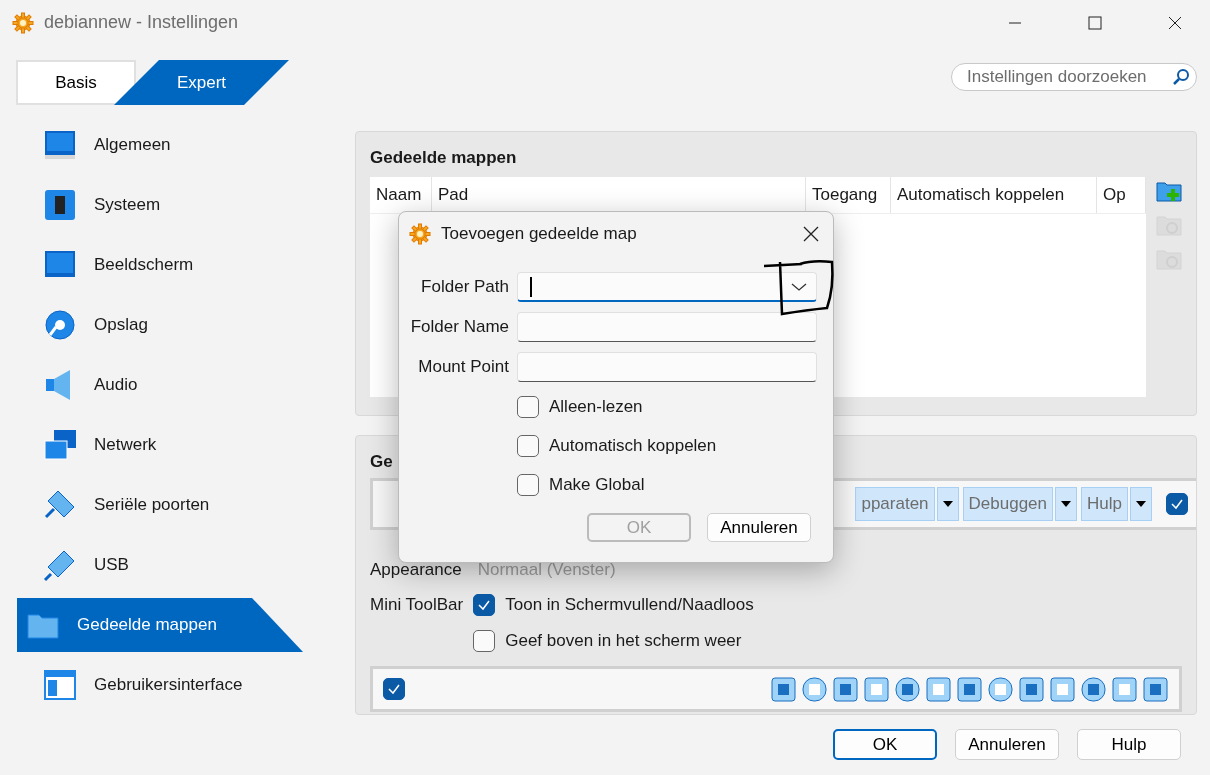  I want to click on sidebar-item: Gedeelde mappen, so click(160, 625).